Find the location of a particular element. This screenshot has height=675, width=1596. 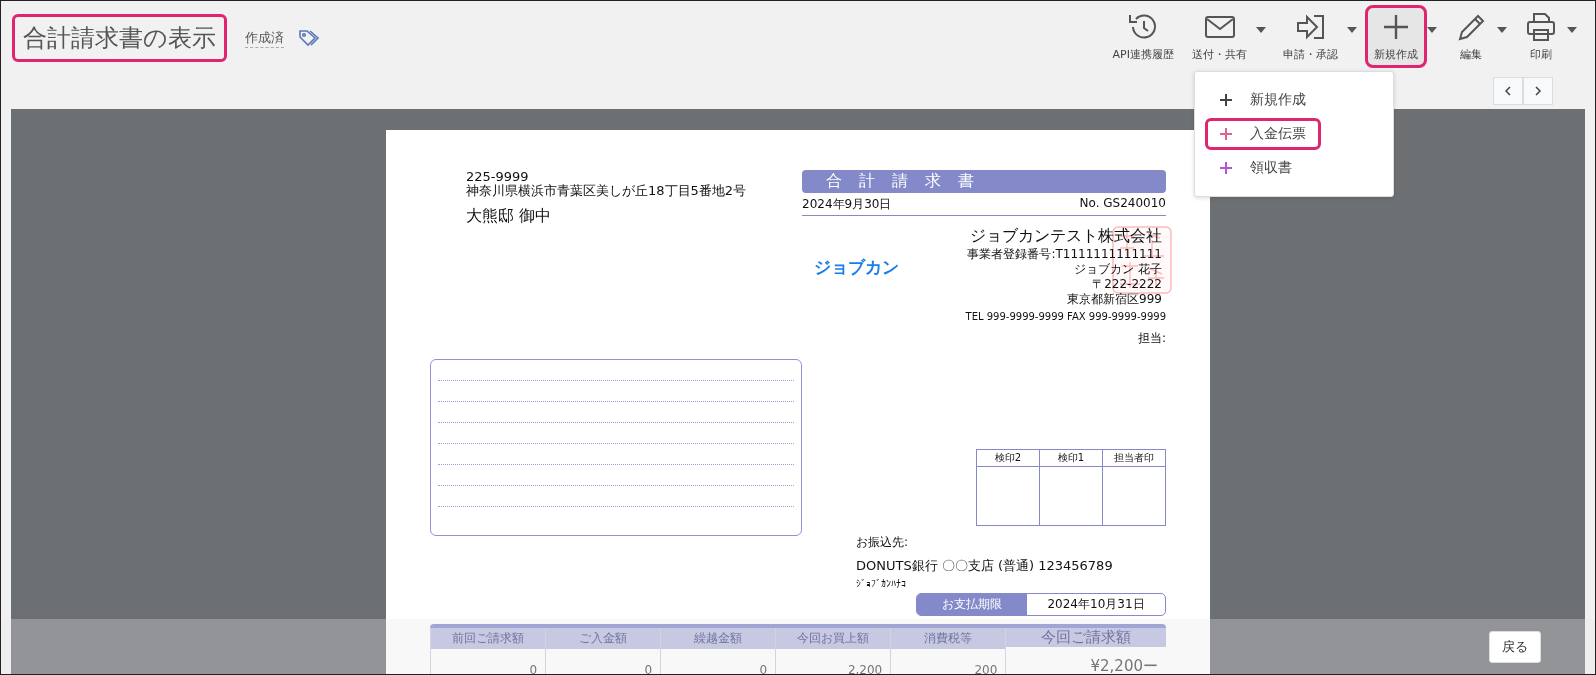

chevron-right-icon is located at coordinates (1538, 91).